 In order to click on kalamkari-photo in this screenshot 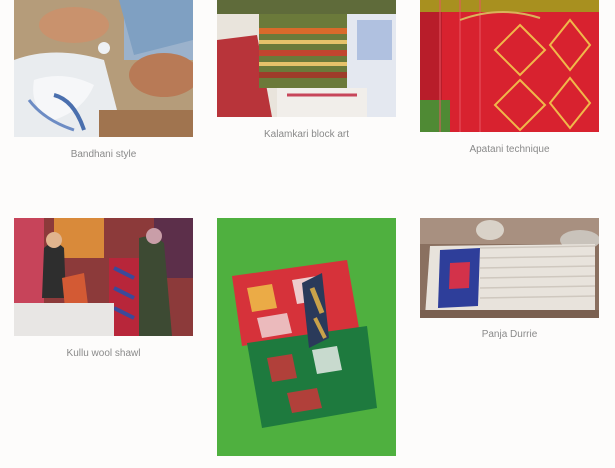, I will do `click(306, 58)`.